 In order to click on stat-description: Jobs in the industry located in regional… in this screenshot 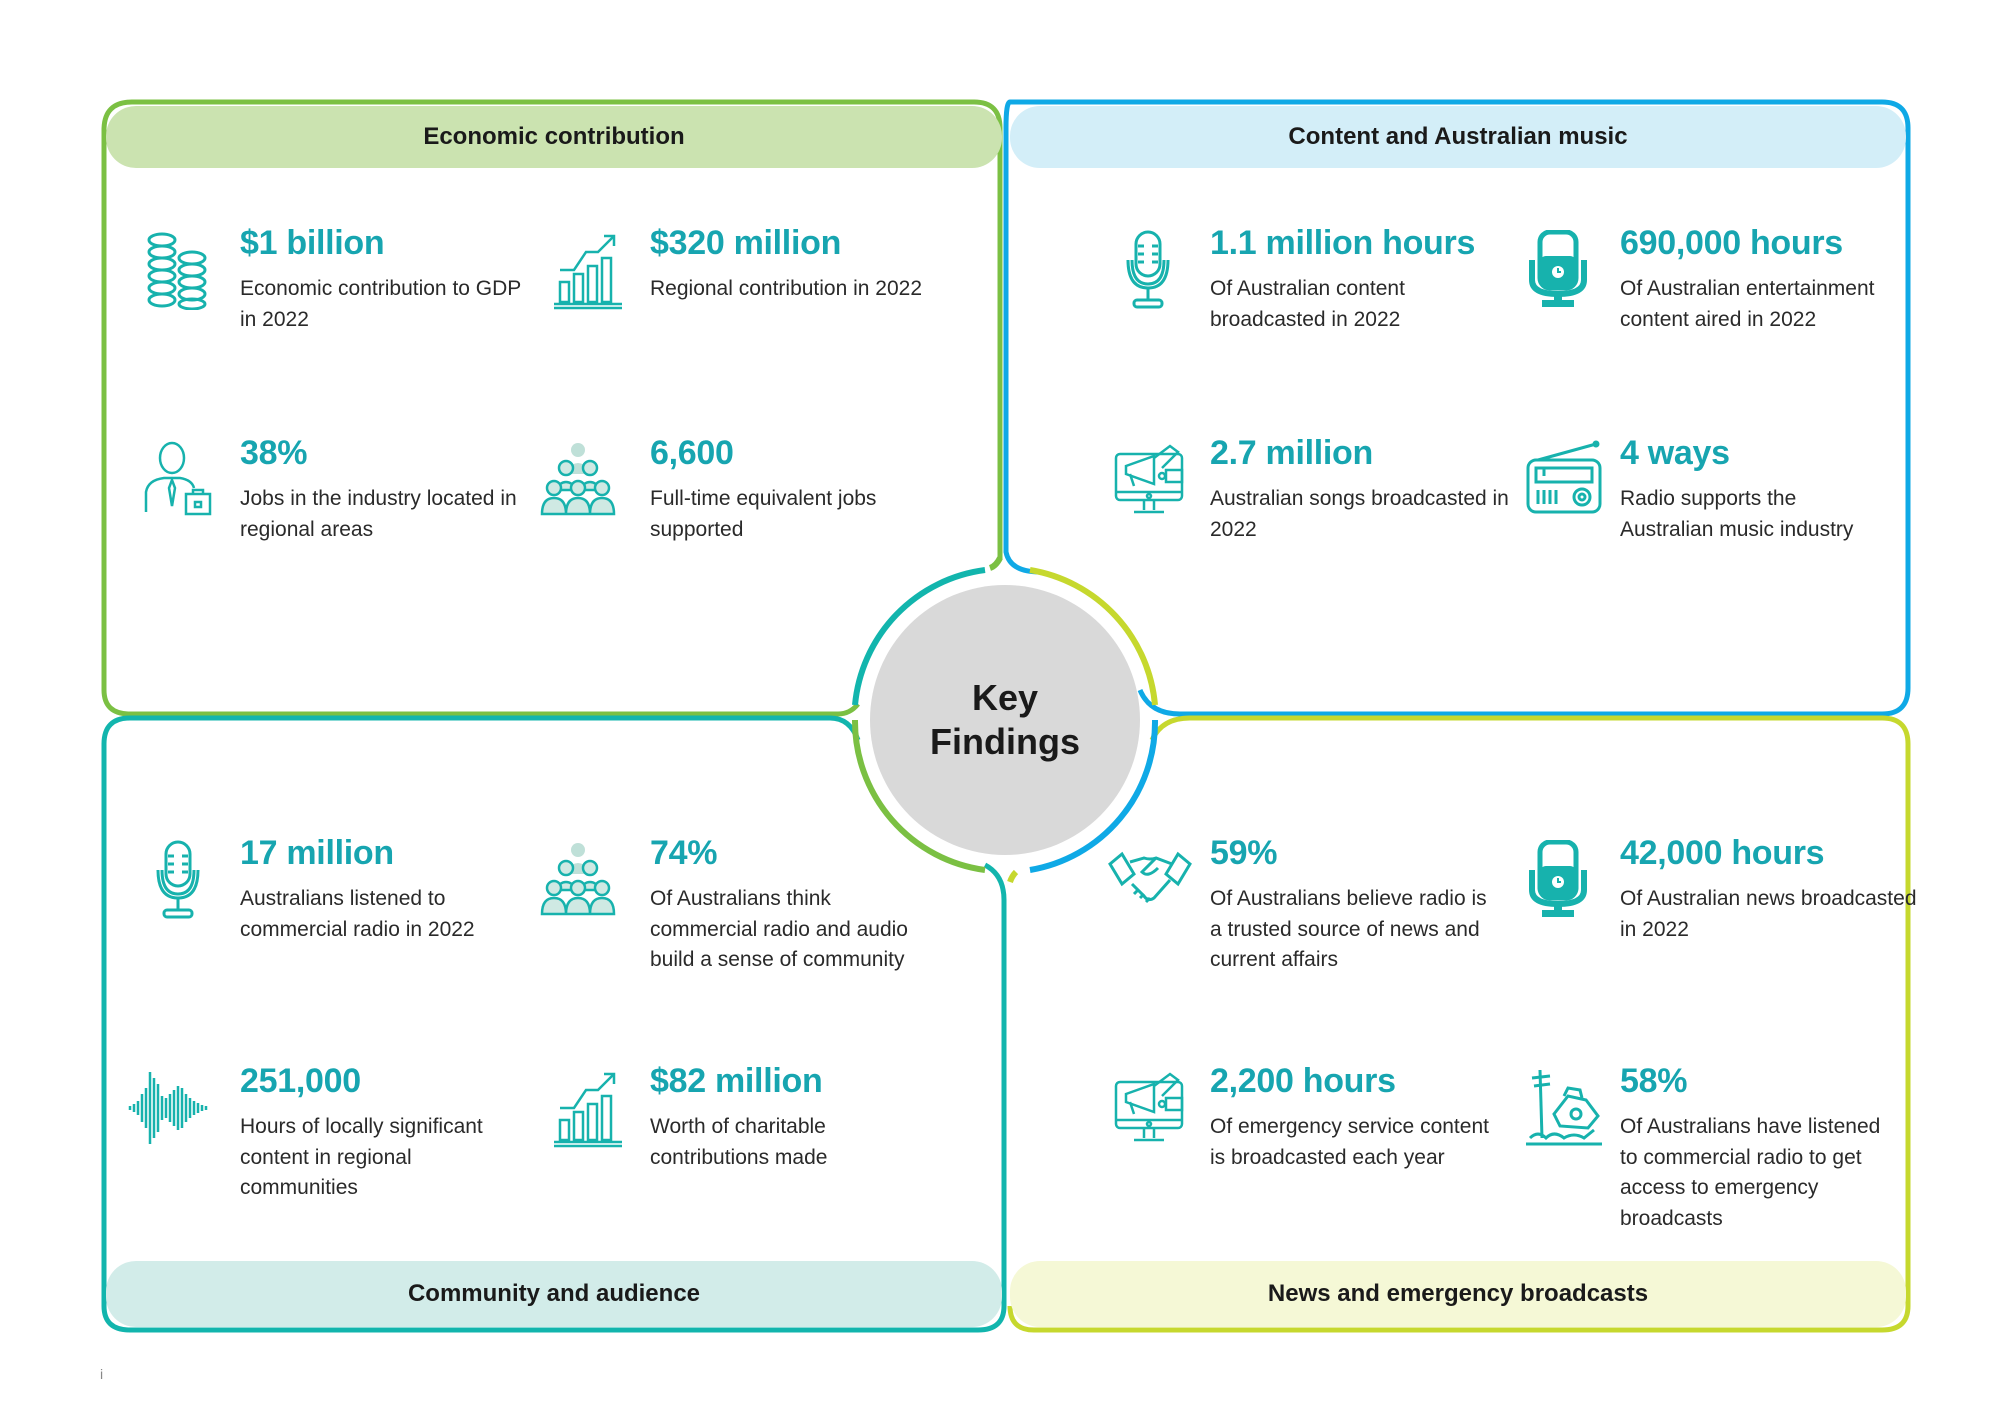, I will do `click(378, 514)`.